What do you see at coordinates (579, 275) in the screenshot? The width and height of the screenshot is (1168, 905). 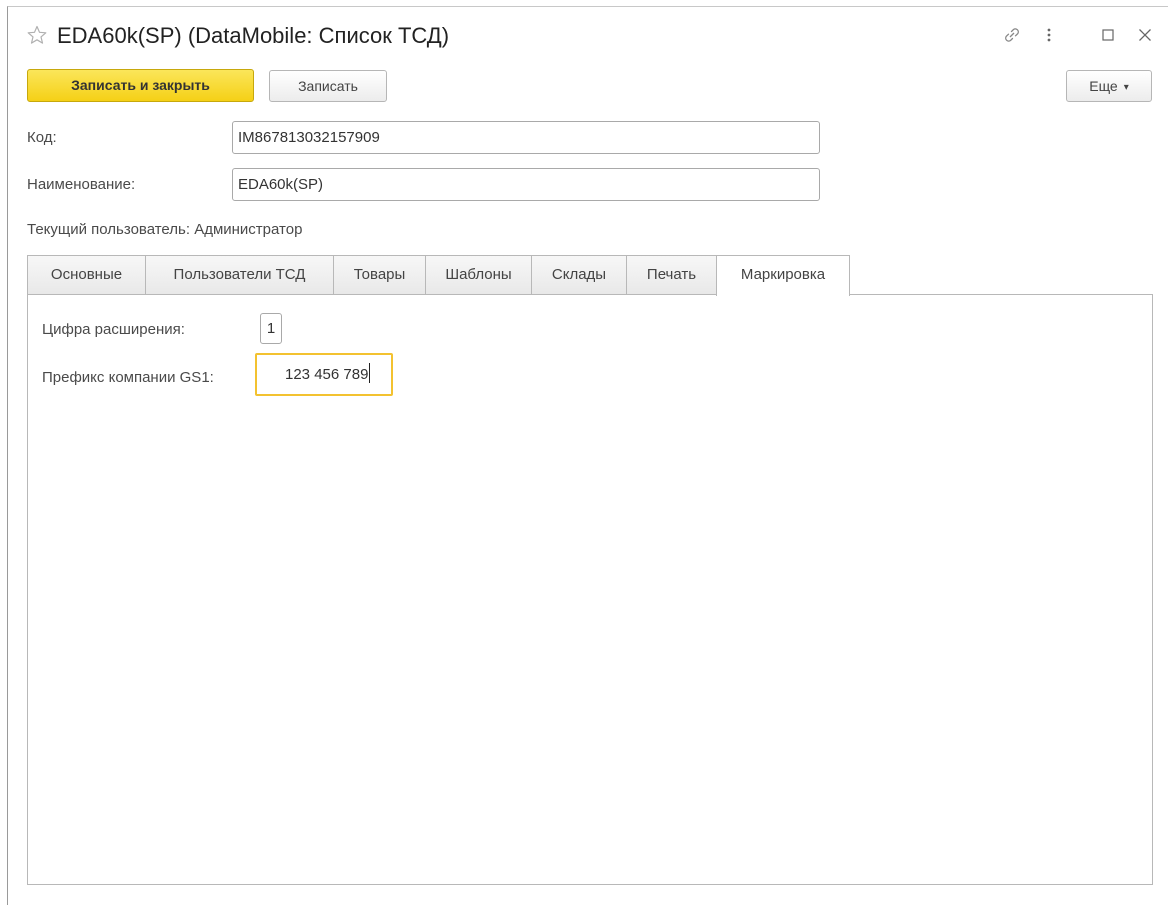 I see `tab-warehouses: Склады` at bounding box center [579, 275].